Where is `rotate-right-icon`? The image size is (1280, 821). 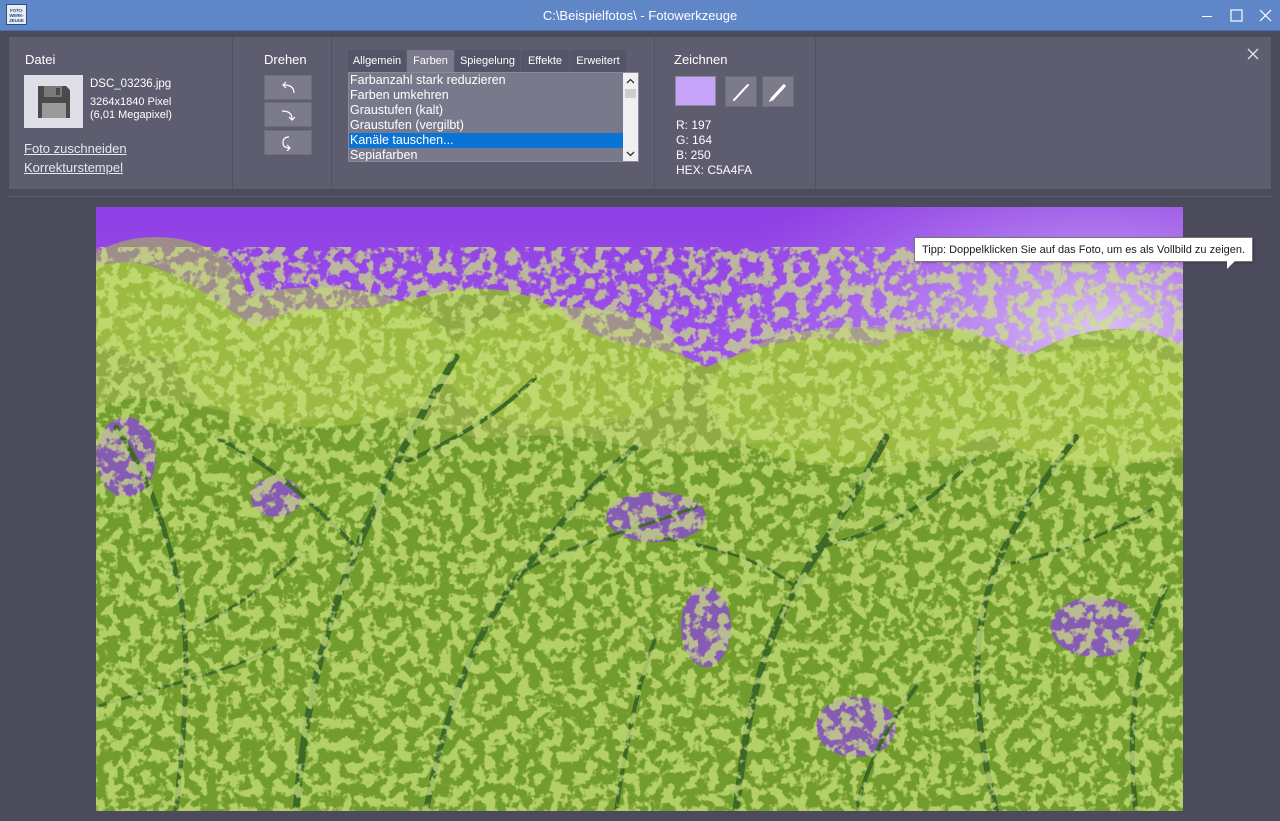
rotate-right-icon is located at coordinates (288, 115).